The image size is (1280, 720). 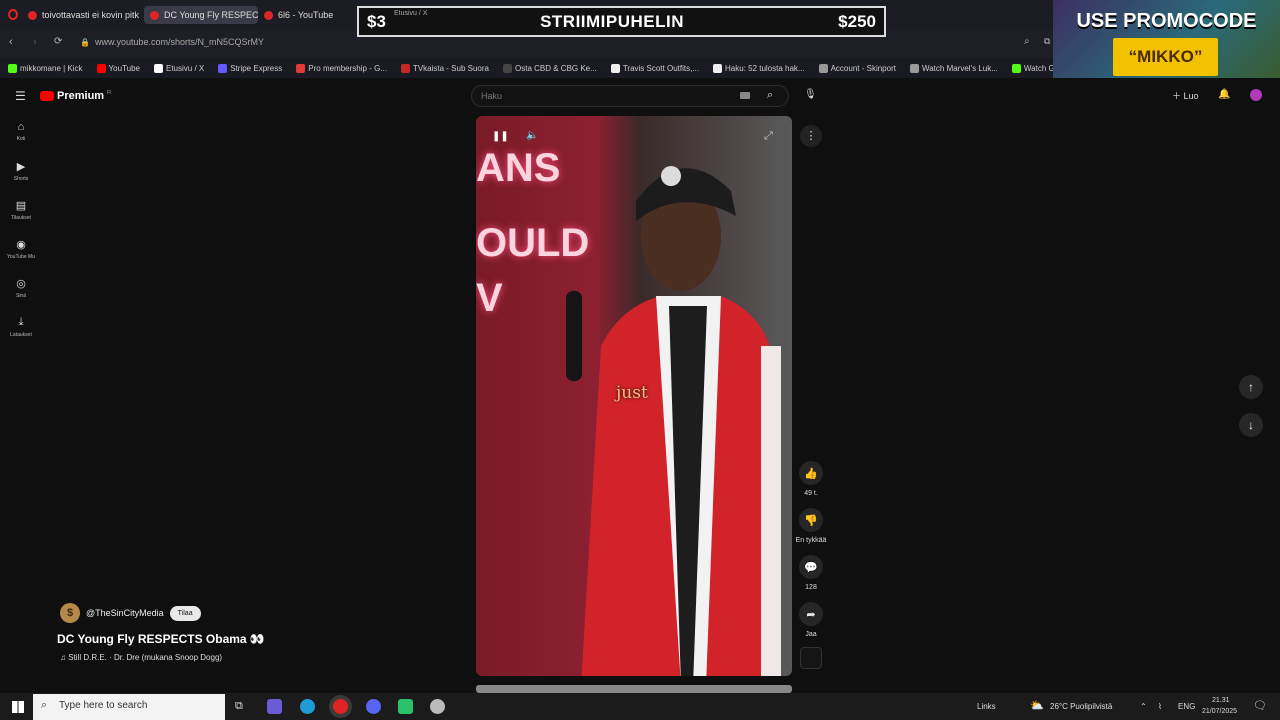 I want to click on channel-avatar: $, so click(x=70, y=613).